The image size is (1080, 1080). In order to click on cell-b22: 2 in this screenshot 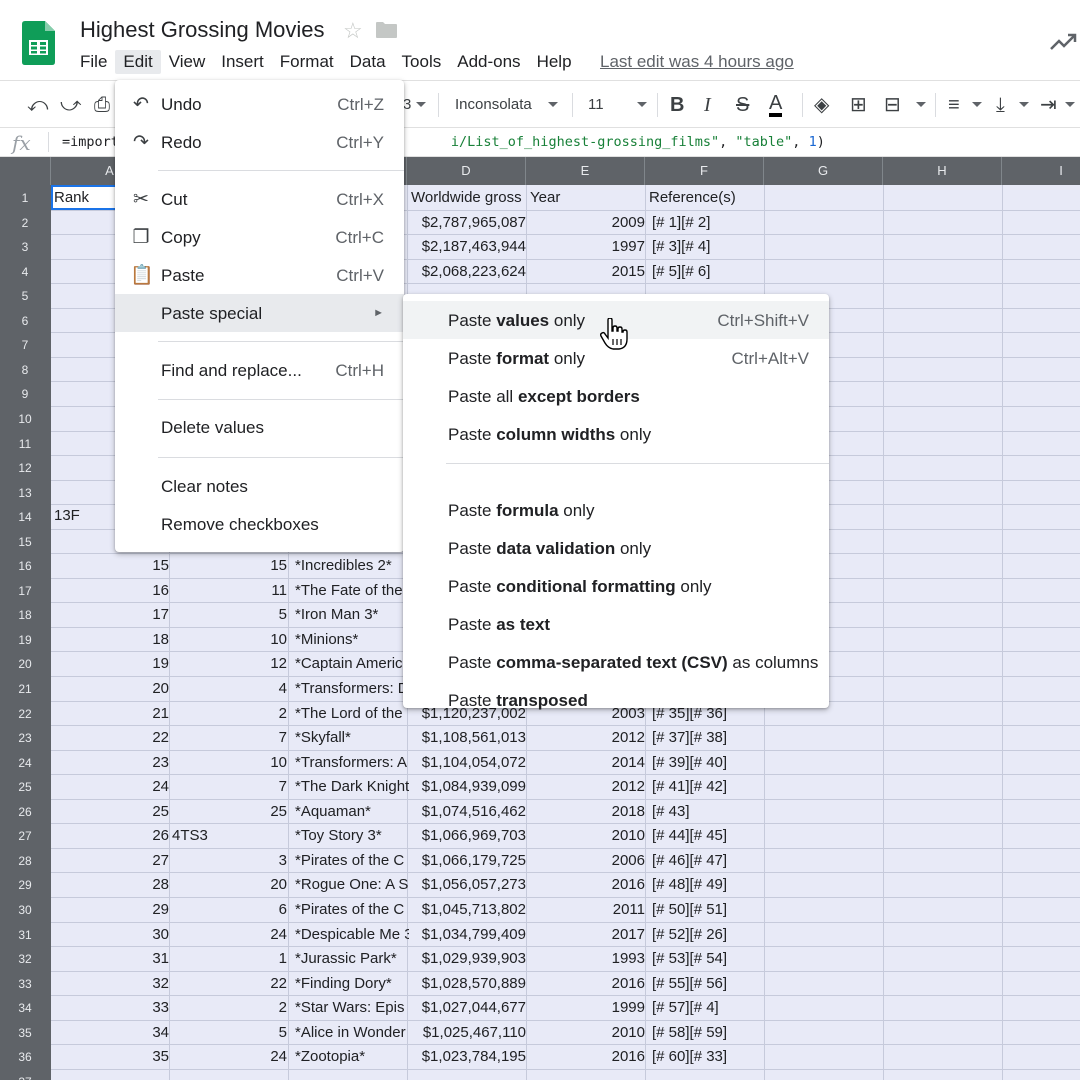, I will do `click(229, 714)`.